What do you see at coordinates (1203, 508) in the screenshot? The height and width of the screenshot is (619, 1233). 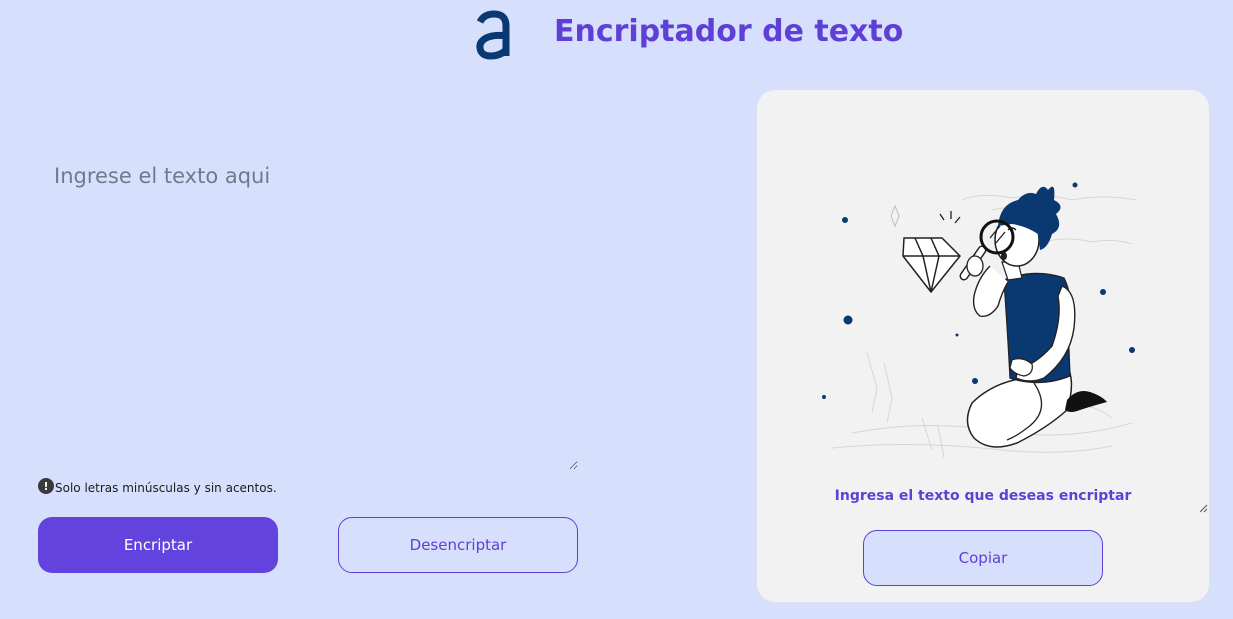 I see `resize-grip-icon` at bounding box center [1203, 508].